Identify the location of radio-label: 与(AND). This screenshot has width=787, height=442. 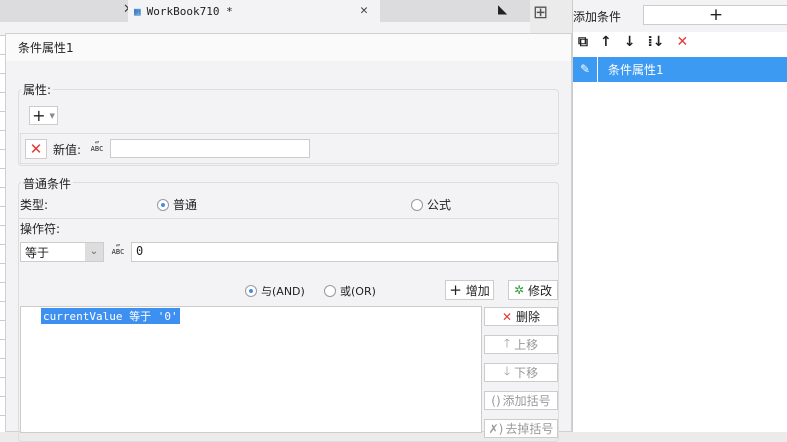
(283, 291).